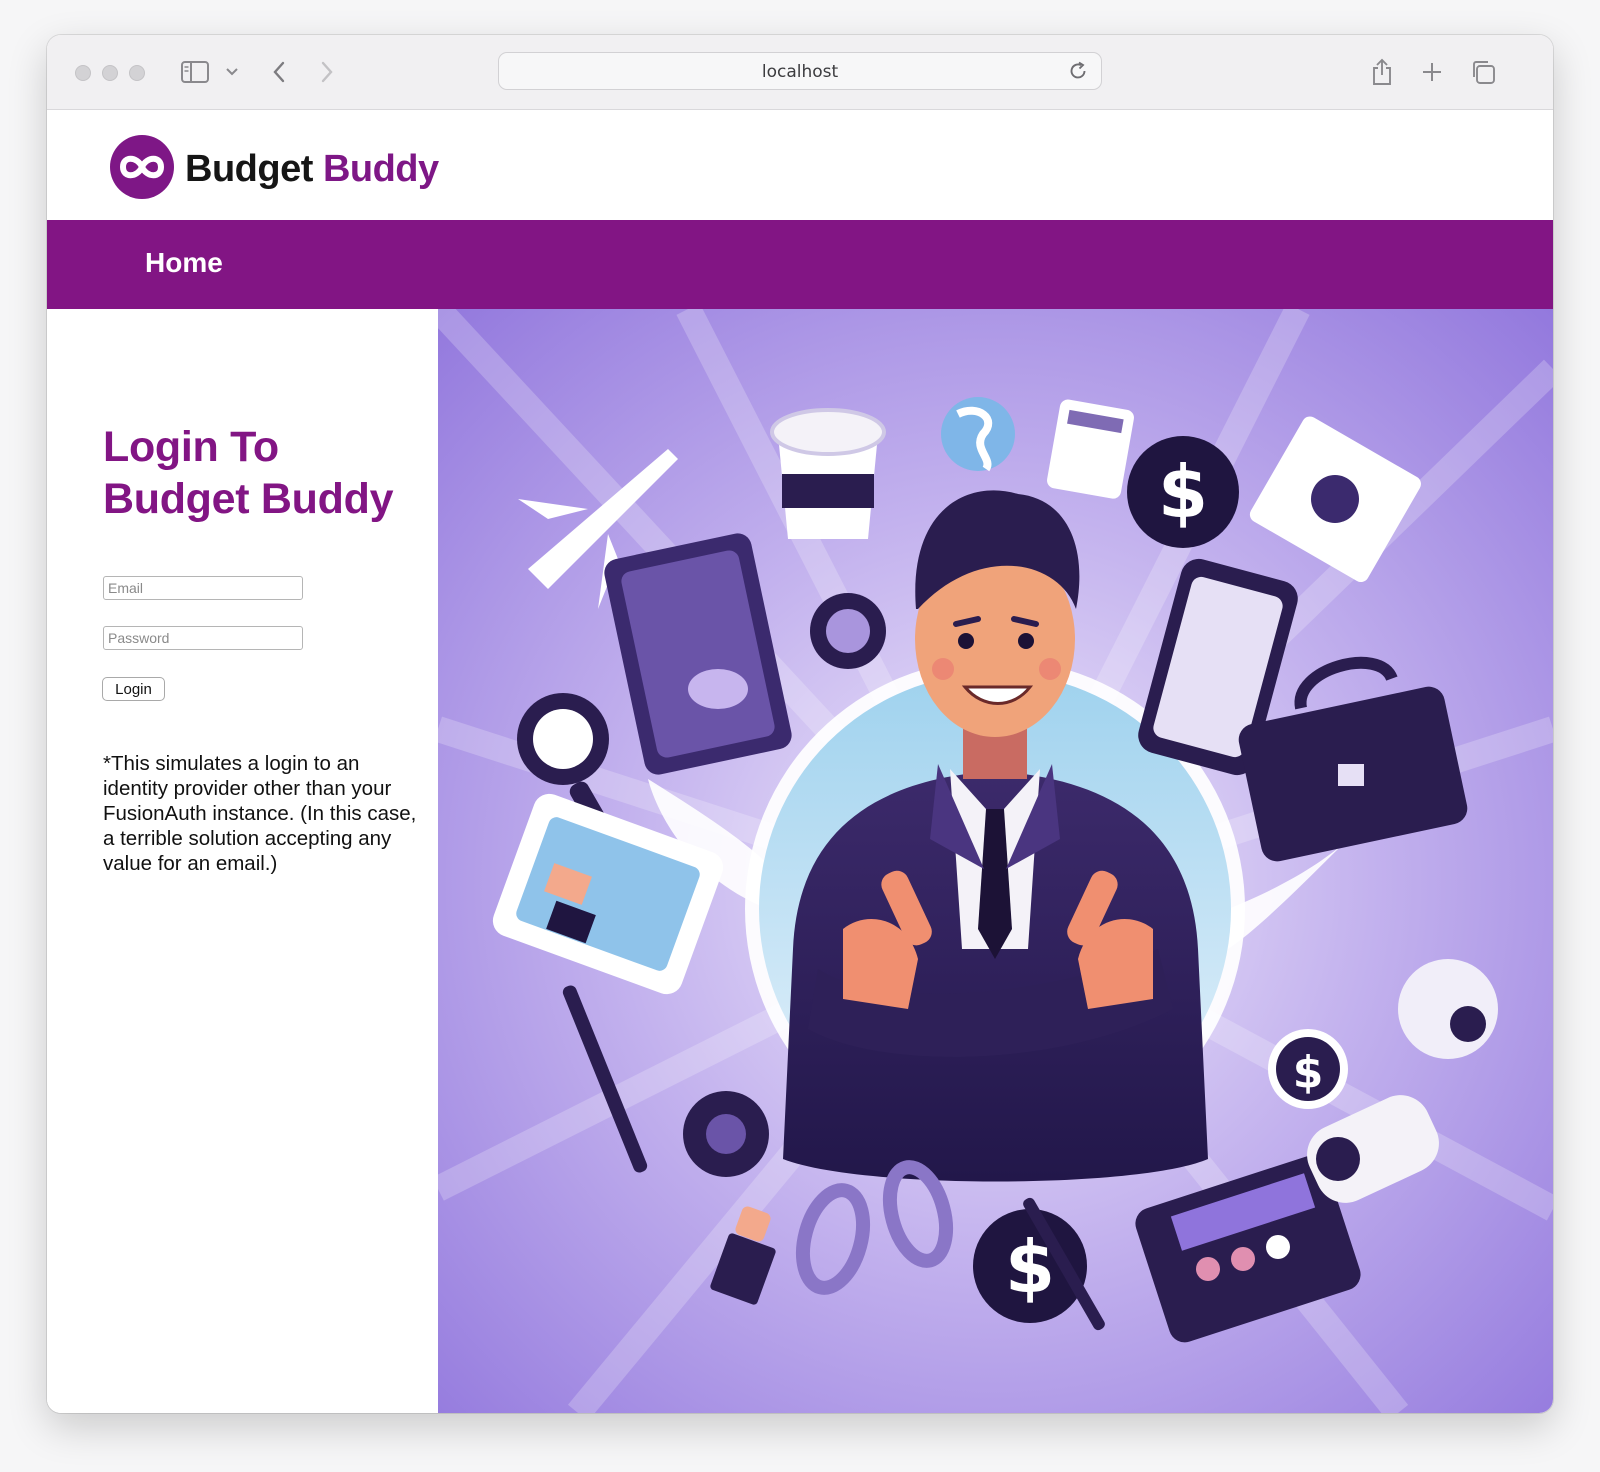 This screenshot has height=1472, width=1600. I want to click on brand-name: Budget Buddy, so click(312, 169).